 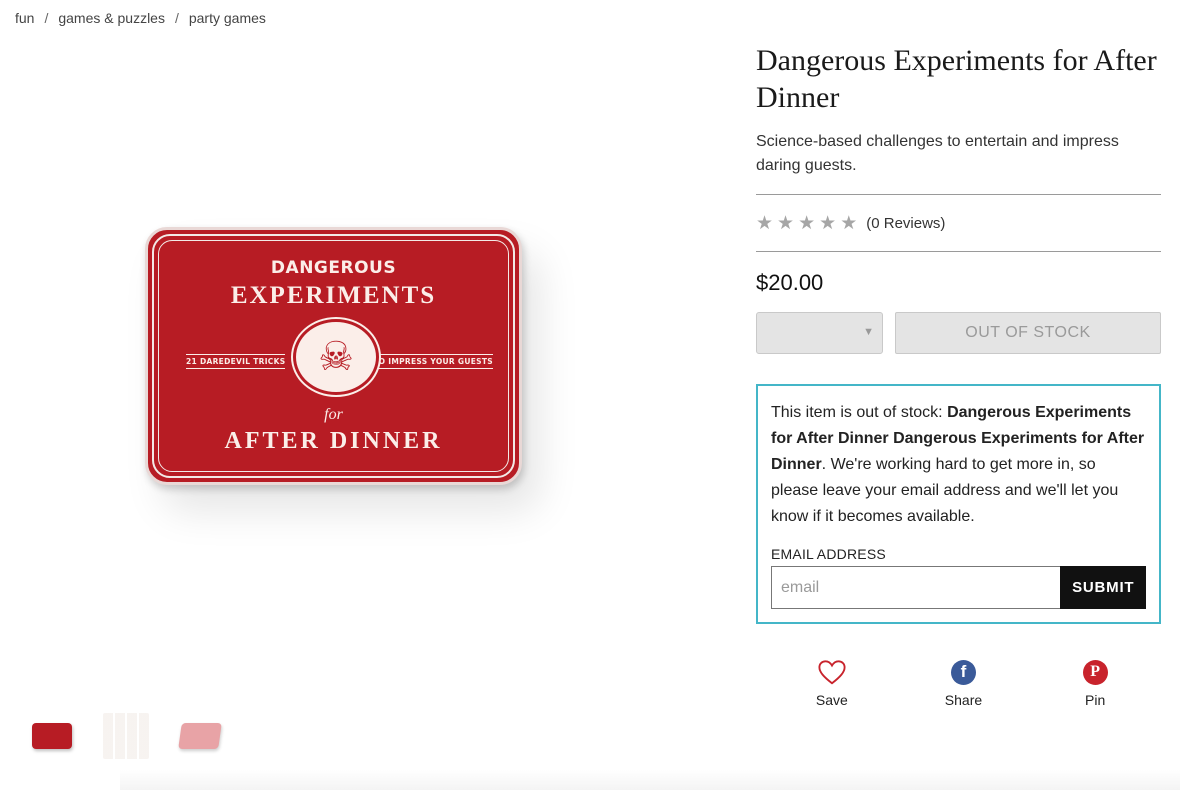 What do you see at coordinates (111, 18) in the screenshot?
I see `breadcrumb-games-puzzles: games & puzzles` at bounding box center [111, 18].